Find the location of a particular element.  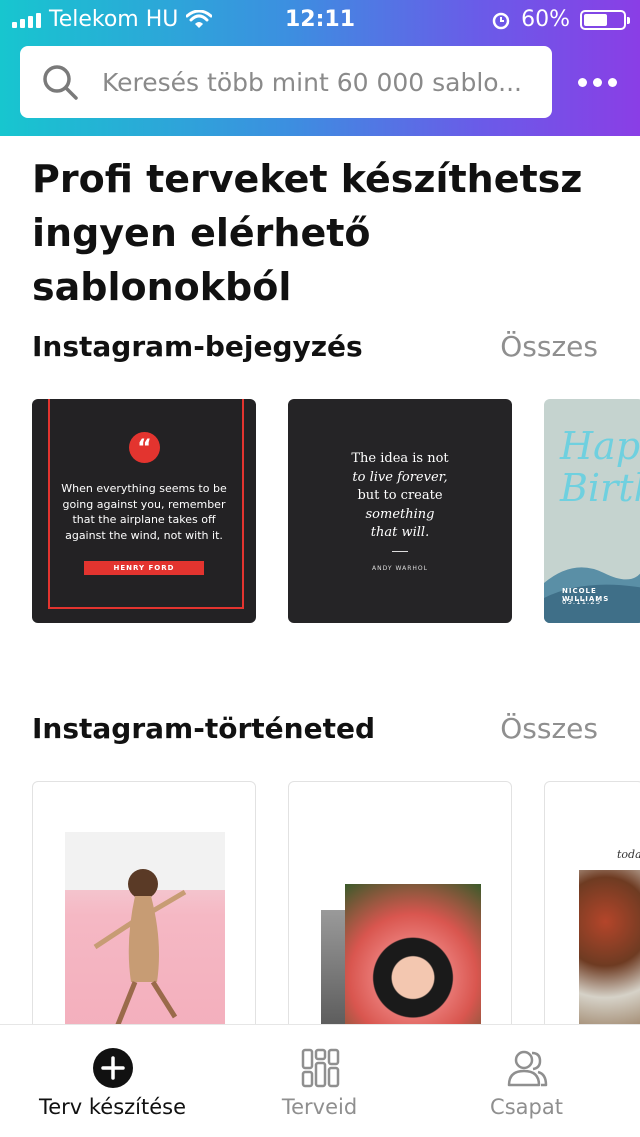

story-template-card: today is located at coordinates (592, 911).